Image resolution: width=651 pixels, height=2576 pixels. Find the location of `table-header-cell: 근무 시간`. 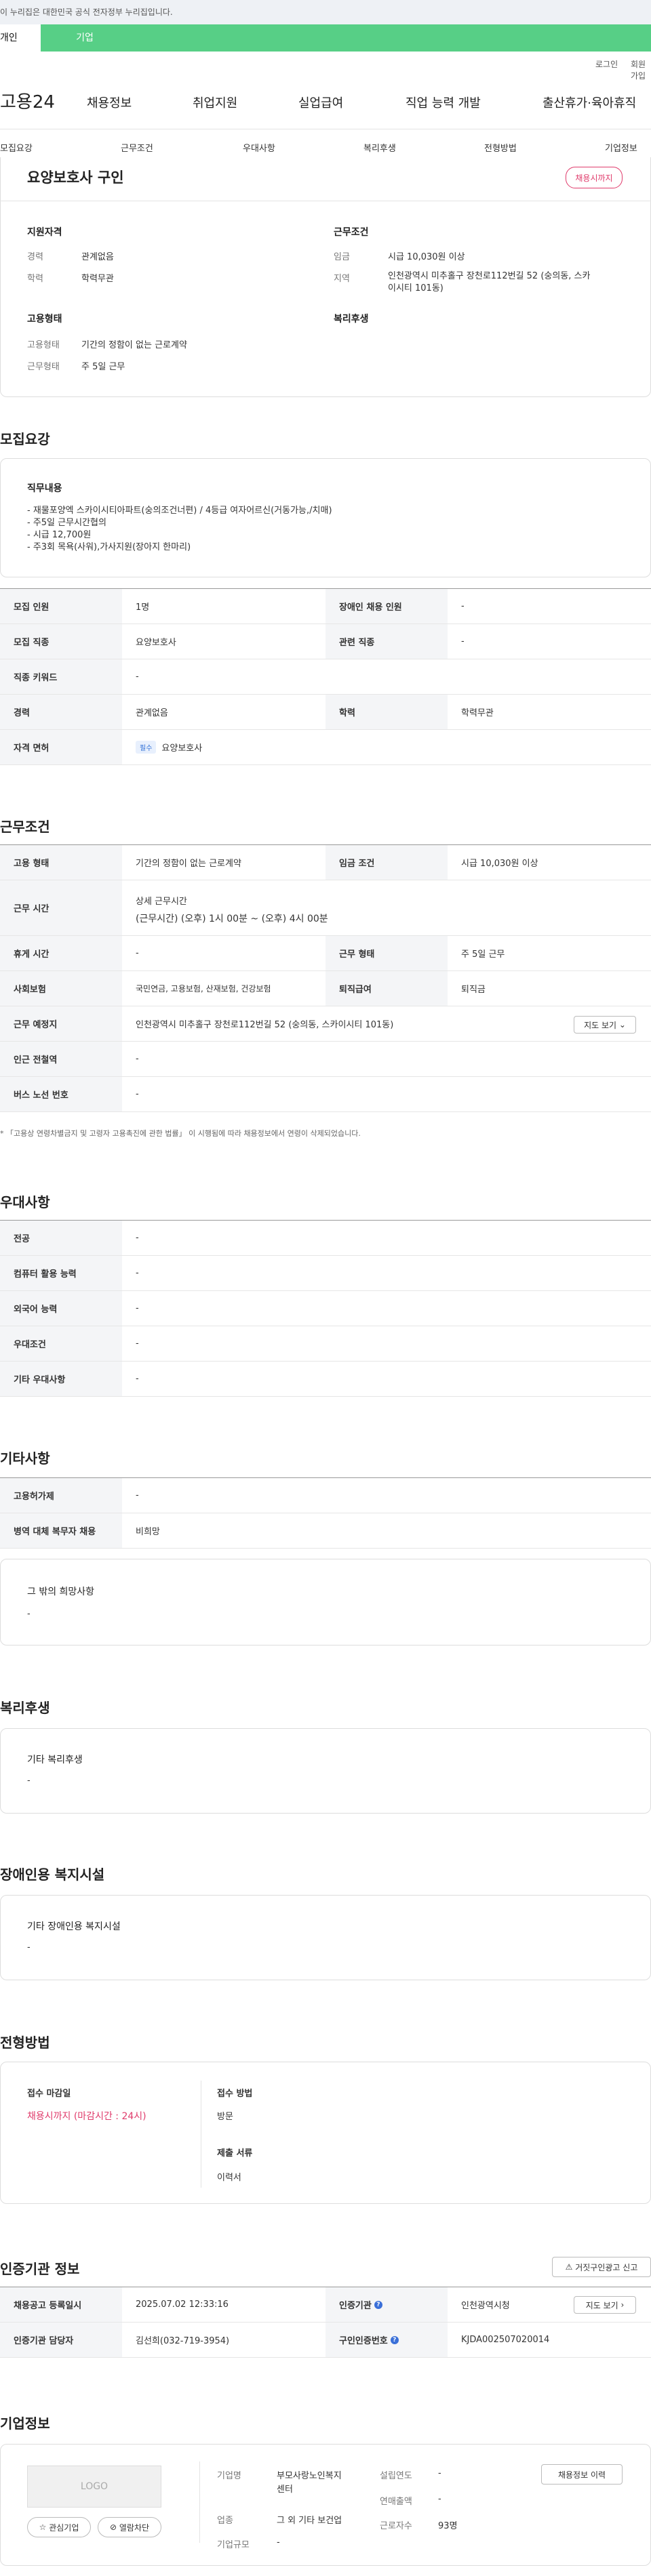

table-header-cell: 근무 시간 is located at coordinates (61, 908).